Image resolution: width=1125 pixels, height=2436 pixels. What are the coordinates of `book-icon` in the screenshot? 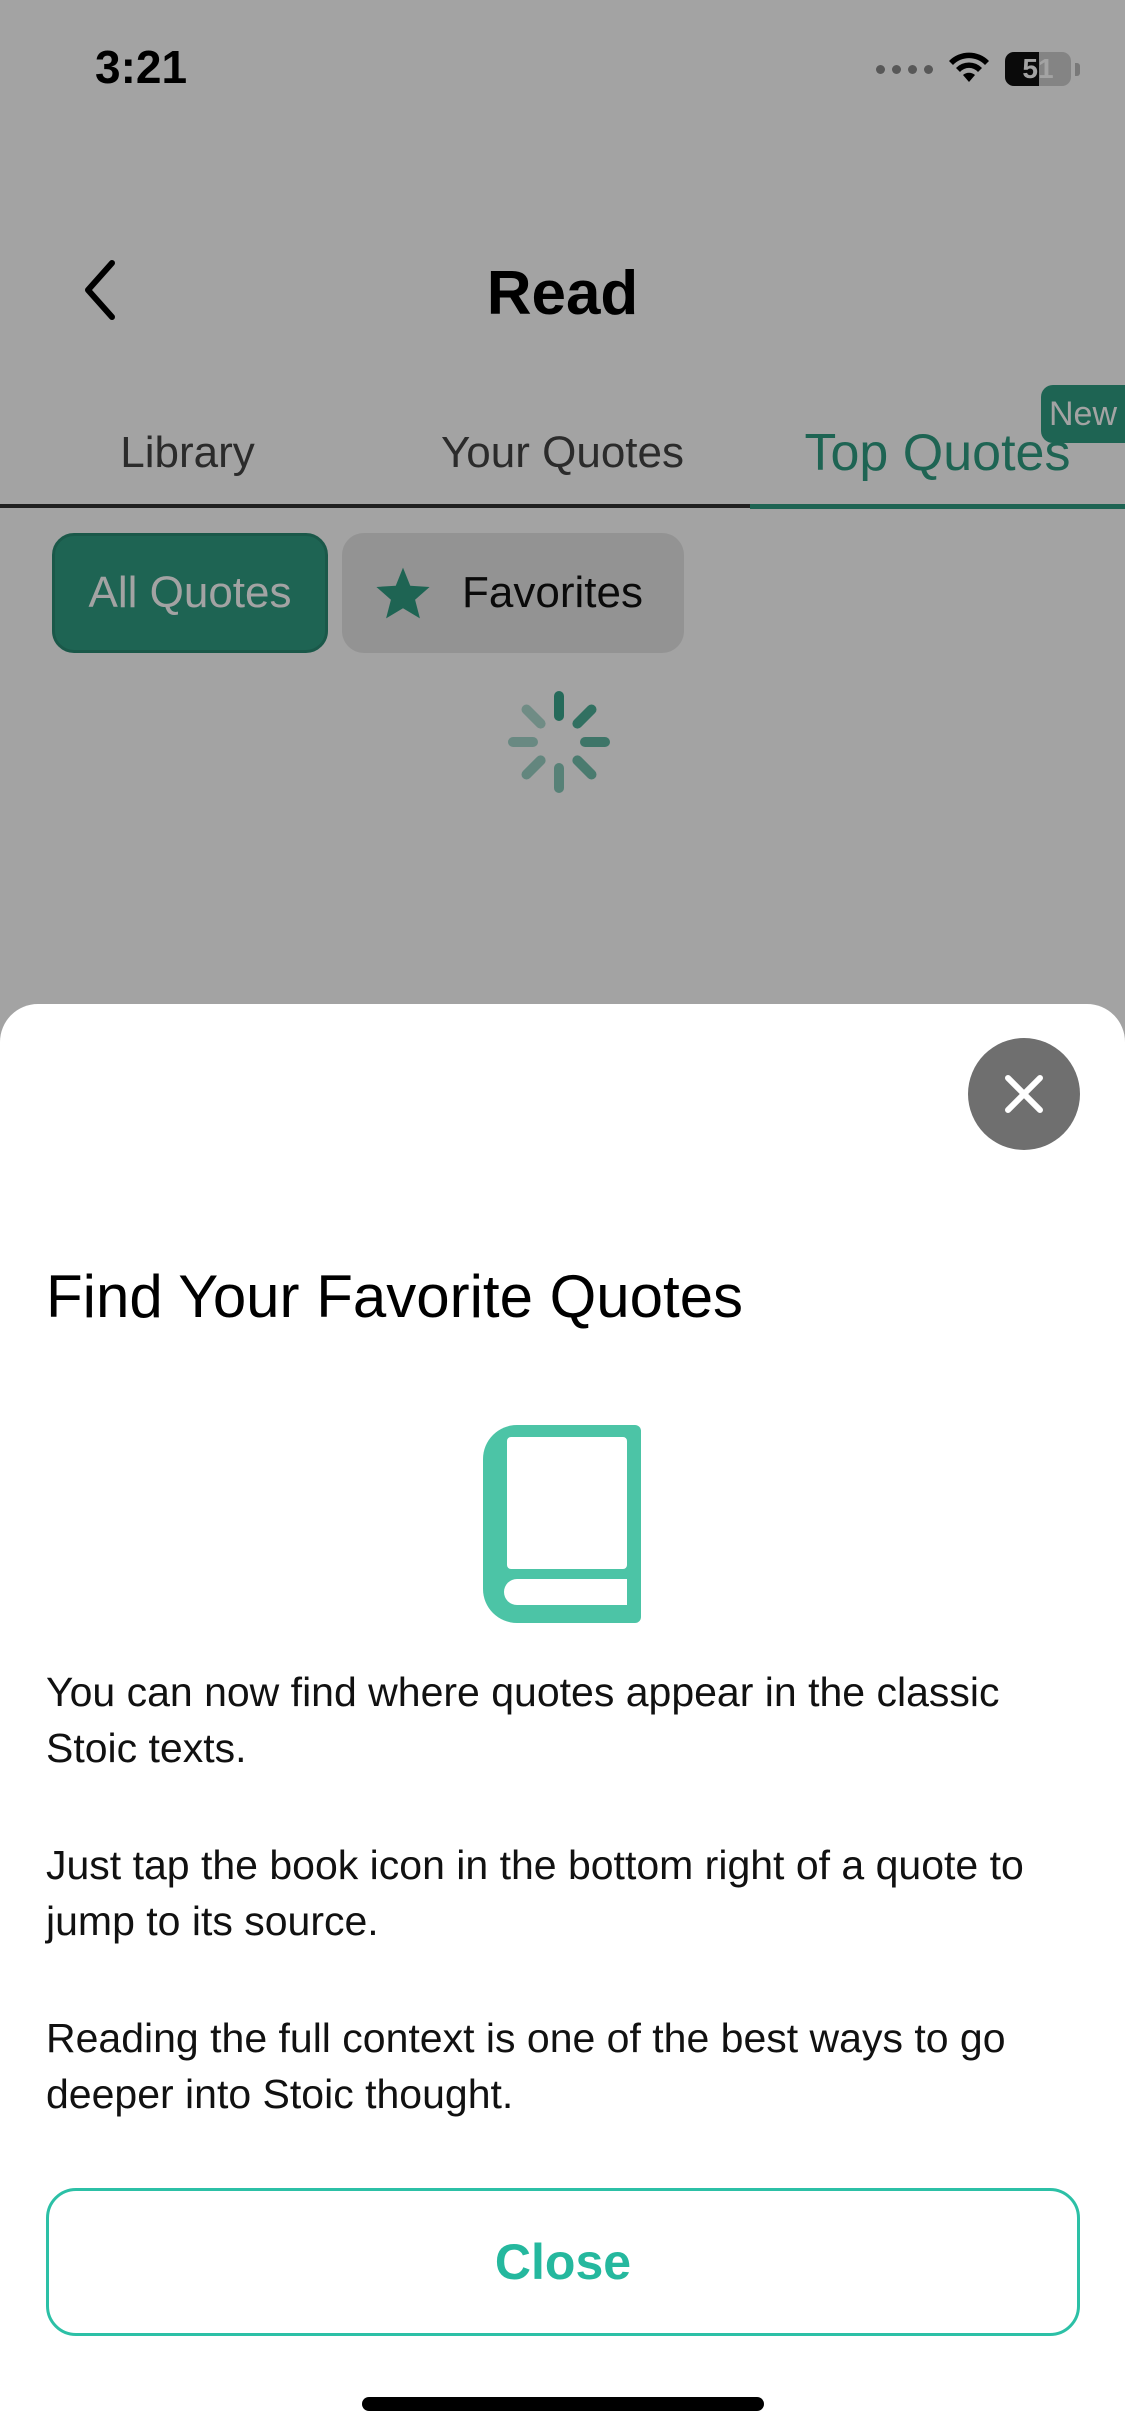 It's located at (562, 1524).